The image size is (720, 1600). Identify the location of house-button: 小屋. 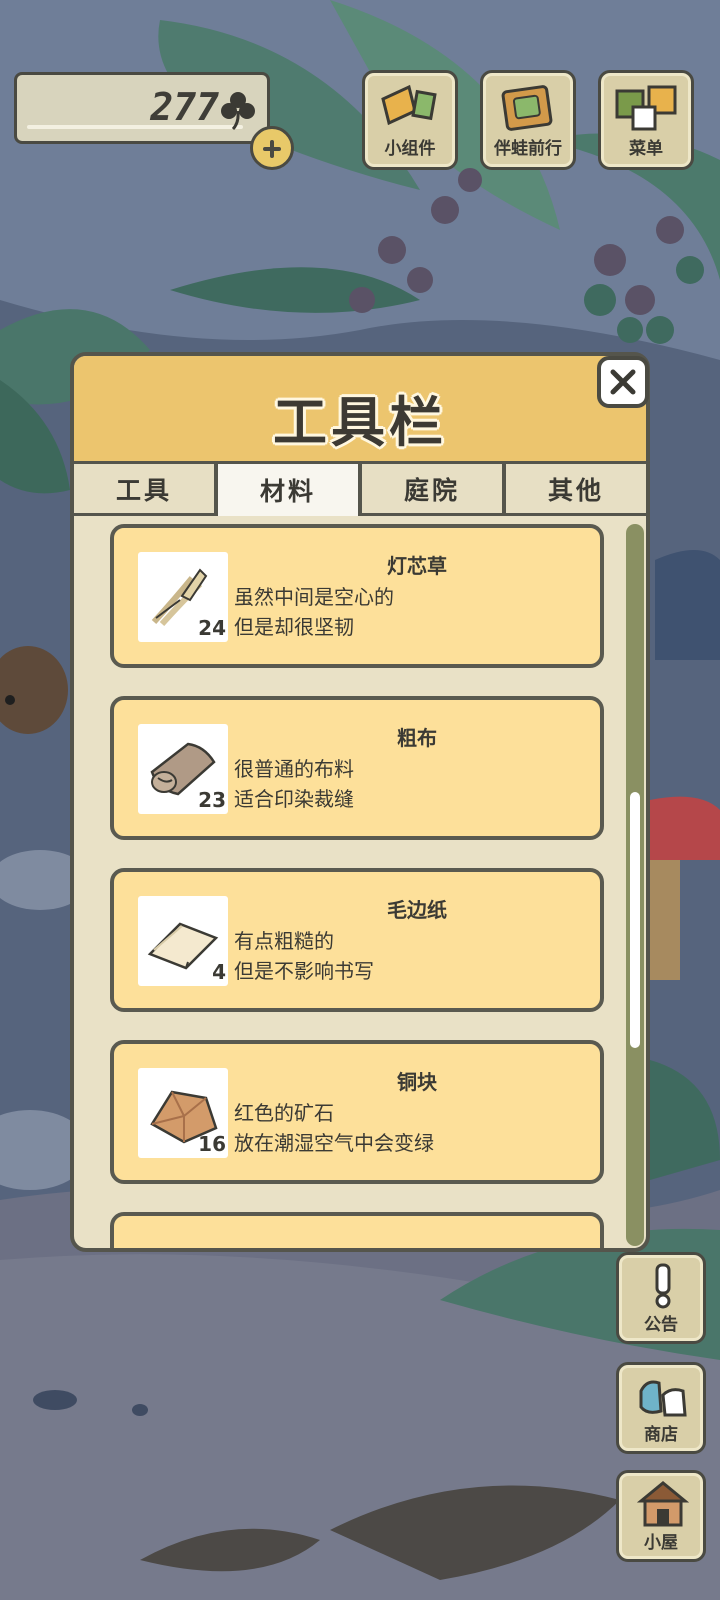
(661, 1516).